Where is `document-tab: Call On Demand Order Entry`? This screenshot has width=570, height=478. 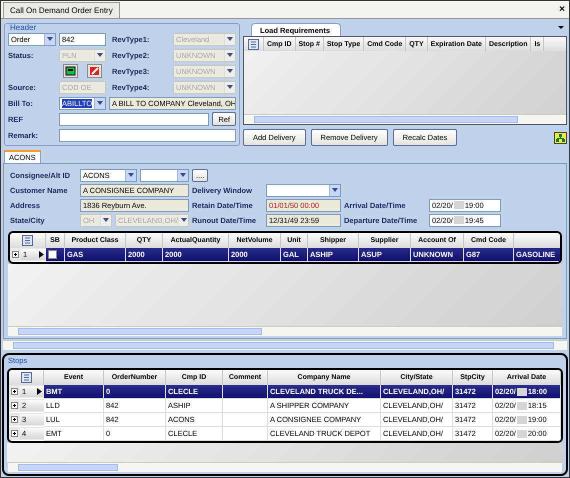 document-tab: Call On Demand Order Entry is located at coordinates (61, 10).